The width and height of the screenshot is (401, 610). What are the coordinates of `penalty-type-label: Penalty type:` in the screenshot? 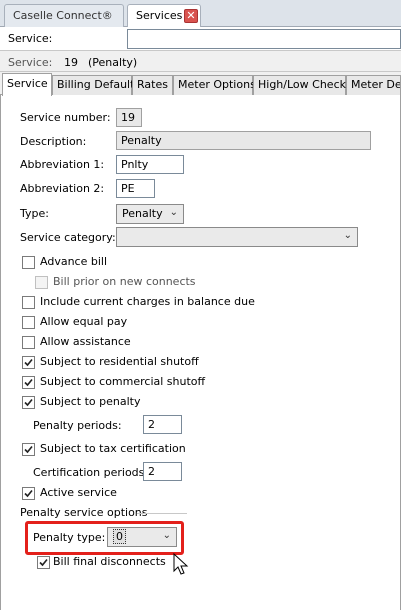 It's located at (69, 537).